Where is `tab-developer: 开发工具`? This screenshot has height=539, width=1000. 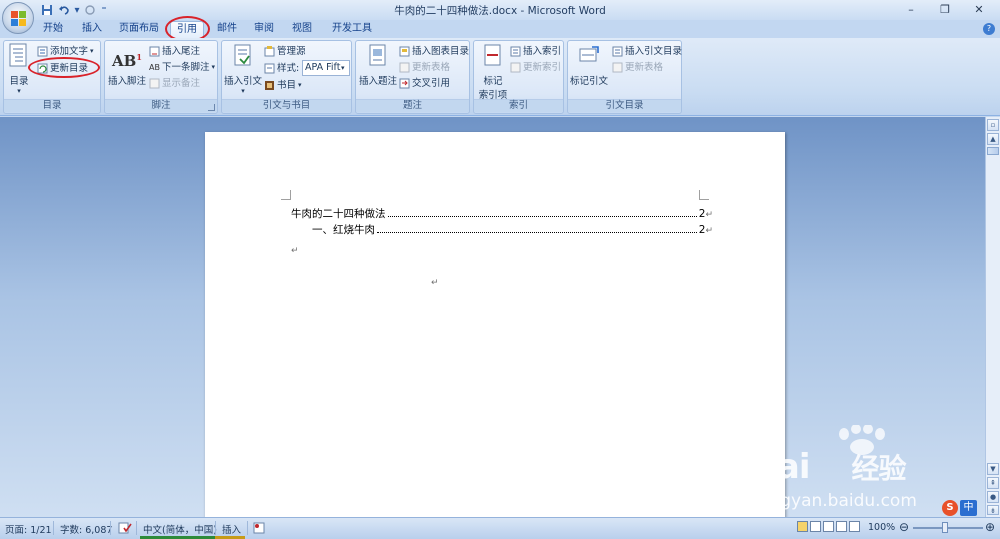 tab-developer: 开发工具 is located at coordinates (352, 29).